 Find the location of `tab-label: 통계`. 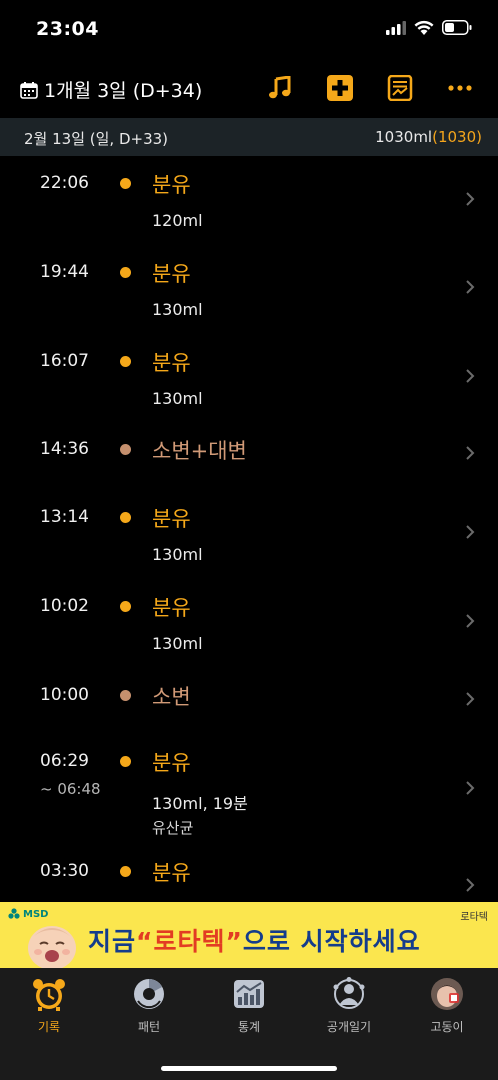

tab-label: 통계 is located at coordinates (249, 1027).